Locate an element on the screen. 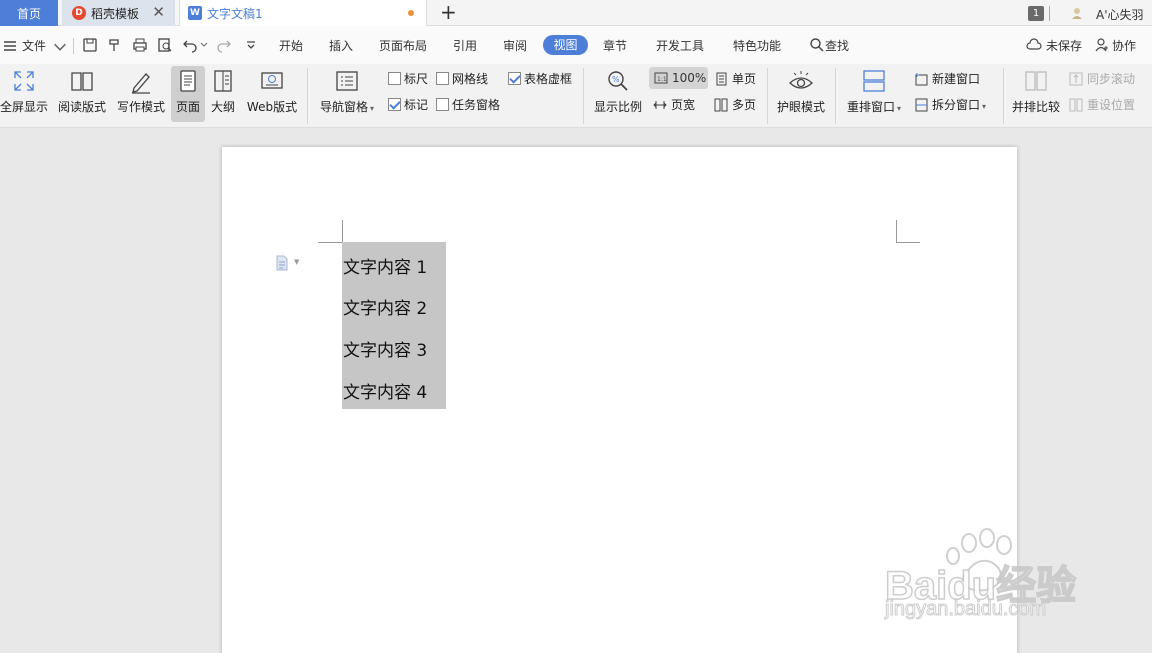 The width and height of the screenshot is (1152, 653). multi-page-button: 多页 is located at coordinates (735, 104).